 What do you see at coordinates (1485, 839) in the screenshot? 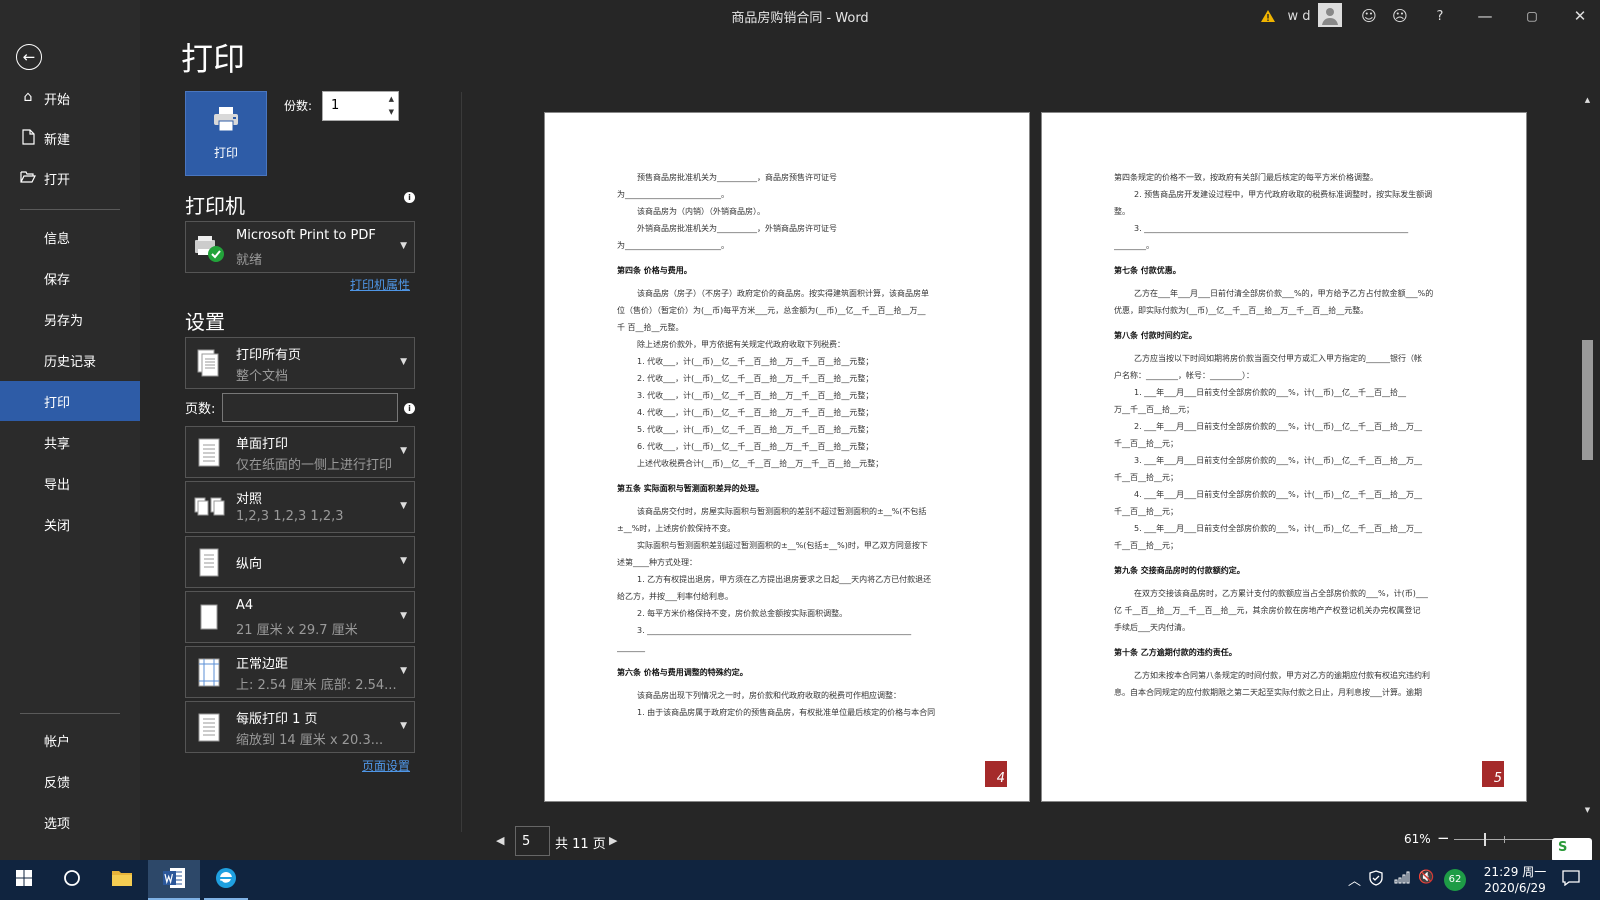
I see `zoom-slider-thumb` at bounding box center [1485, 839].